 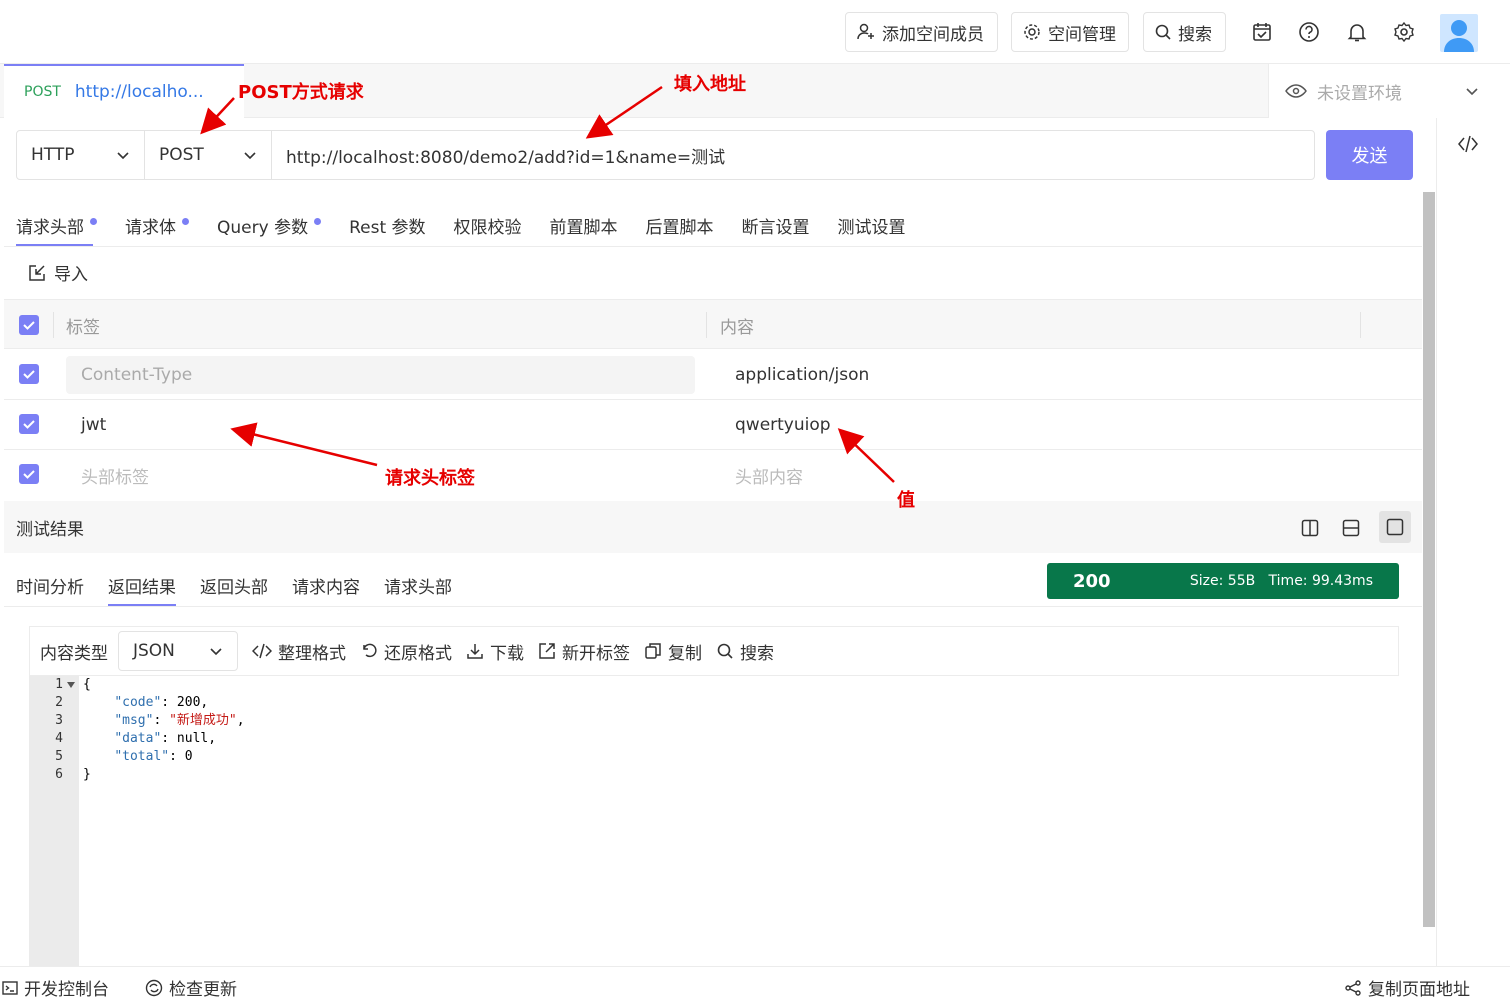 I want to click on environment-select: 未设置环境, so click(x=1389, y=91).